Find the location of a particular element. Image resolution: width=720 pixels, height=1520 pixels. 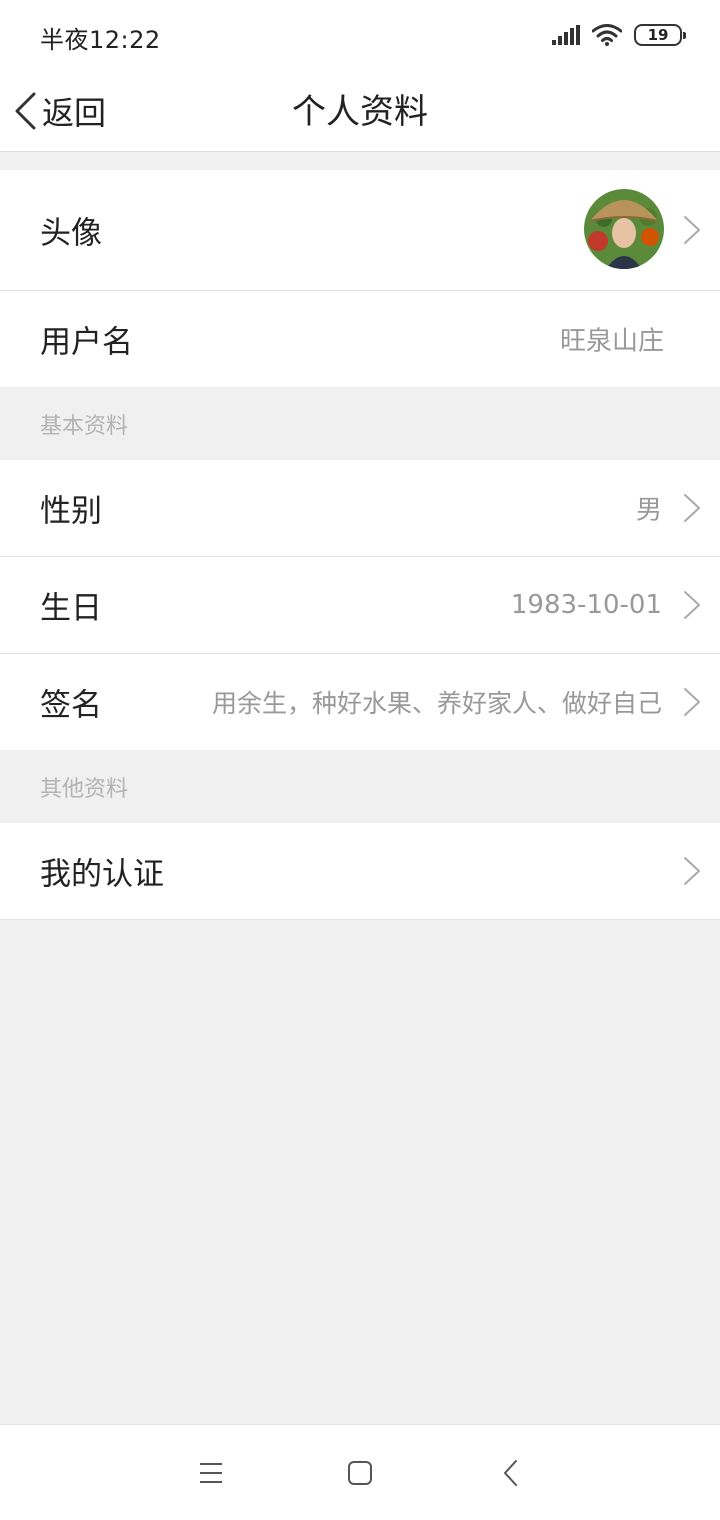

battery-icon: 19 is located at coordinates (660, 35).